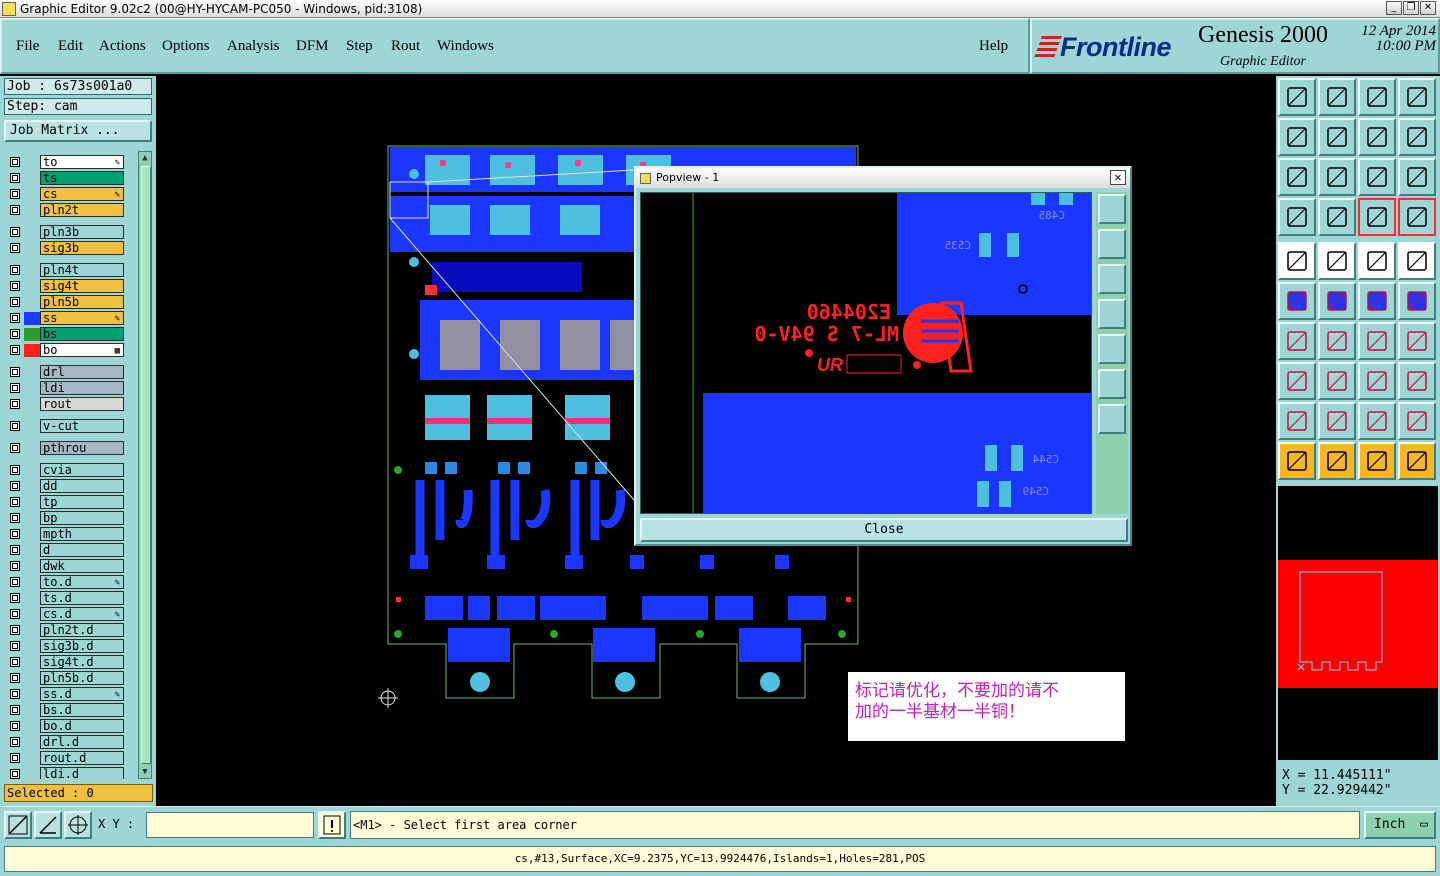 The width and height of the screenshot is (1440, 876). Describe the element at coordinates (1297, 217) in the screenshot. I see `measure-icon` at that location.